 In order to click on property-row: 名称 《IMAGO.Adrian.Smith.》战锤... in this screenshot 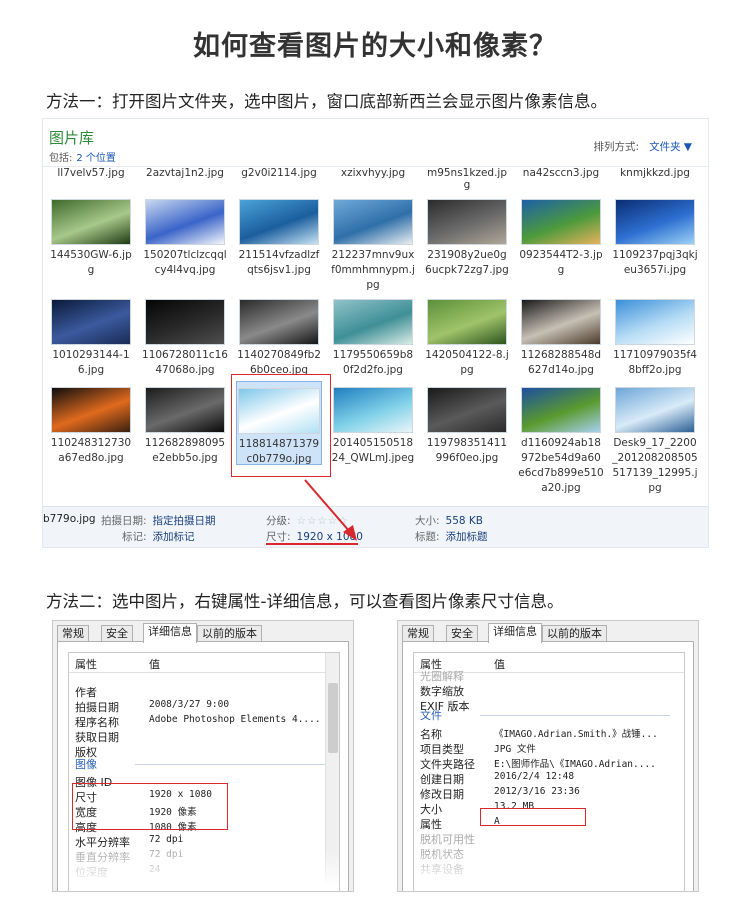, I will do `click(543, 732)`.